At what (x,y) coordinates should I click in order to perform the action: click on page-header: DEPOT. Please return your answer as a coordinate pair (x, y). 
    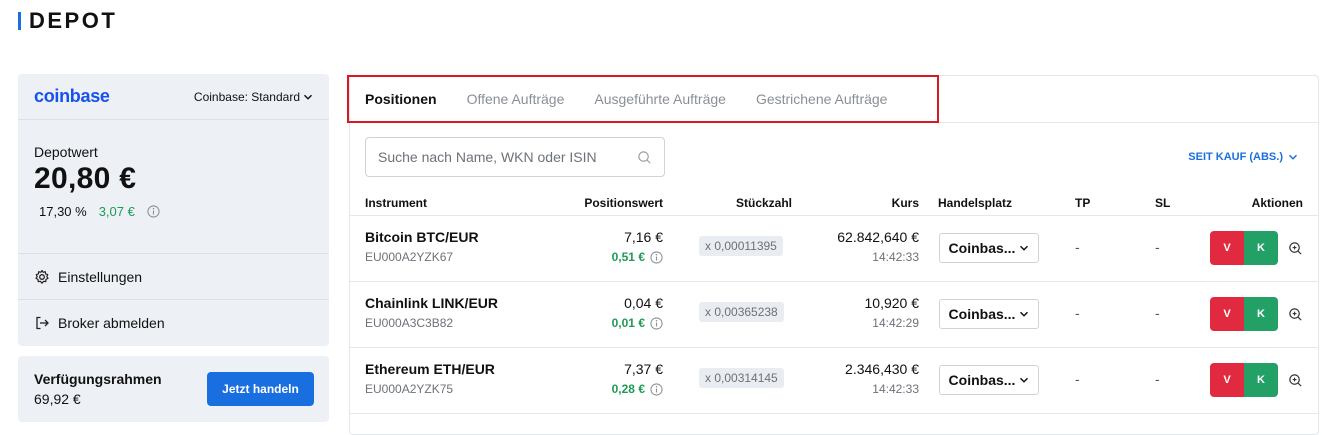
    Looking at the image, I should click on (67, 21).